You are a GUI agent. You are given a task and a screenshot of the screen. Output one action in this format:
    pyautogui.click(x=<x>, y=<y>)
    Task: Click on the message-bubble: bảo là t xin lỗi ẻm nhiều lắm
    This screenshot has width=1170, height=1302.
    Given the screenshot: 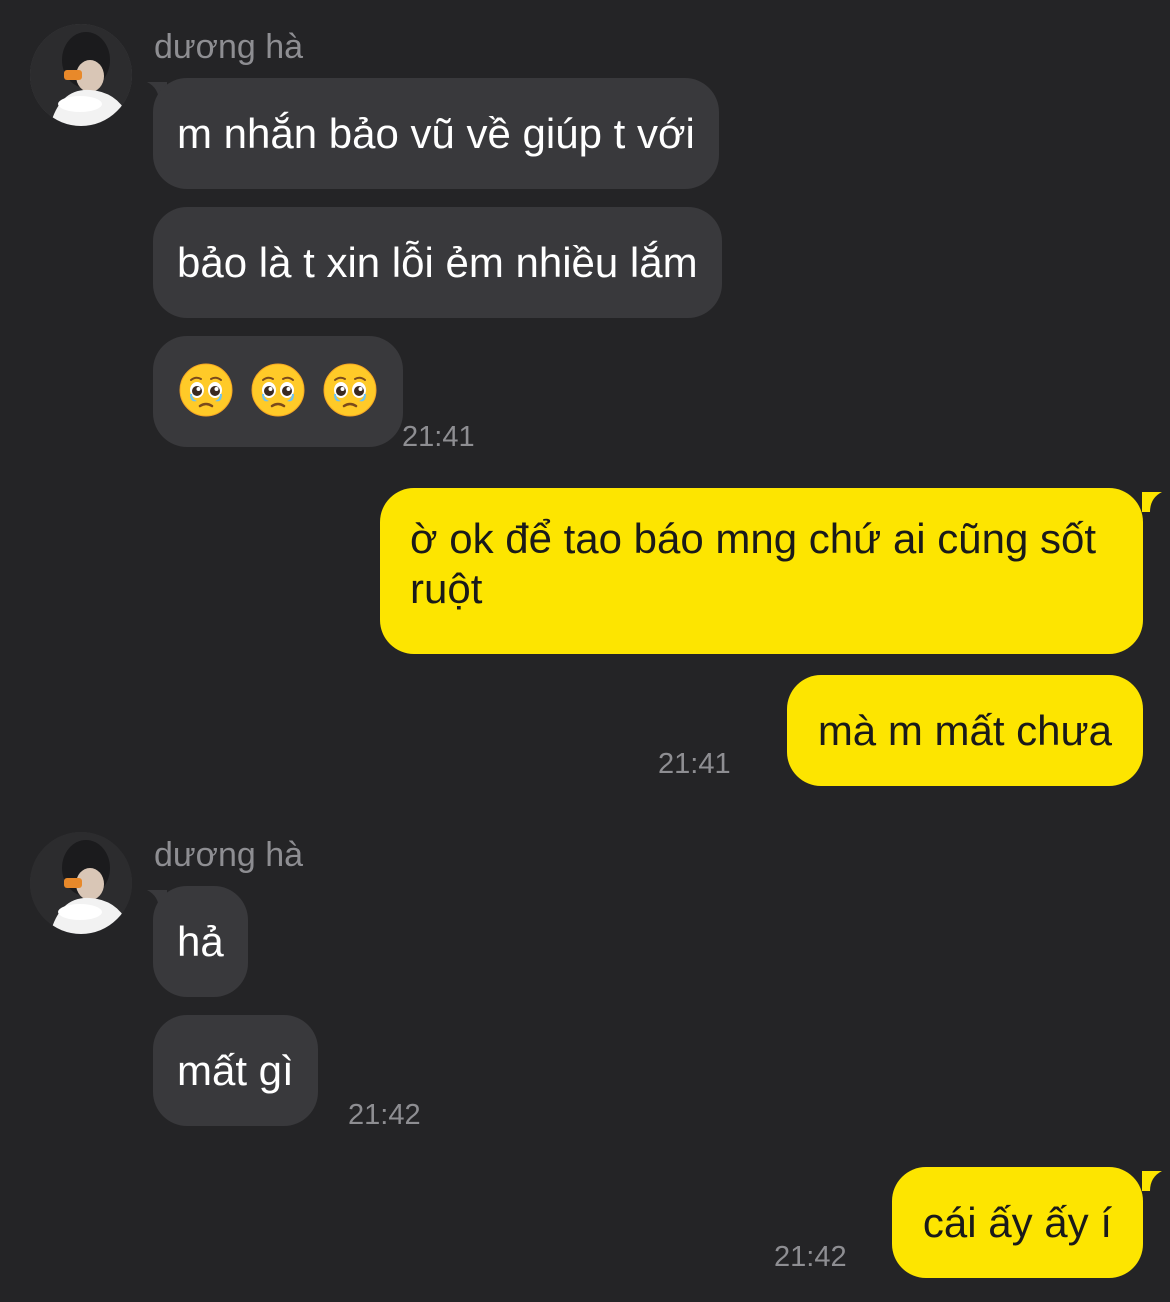 What is the action you would take?
    pyautogui.click(x=437, y=262)
    